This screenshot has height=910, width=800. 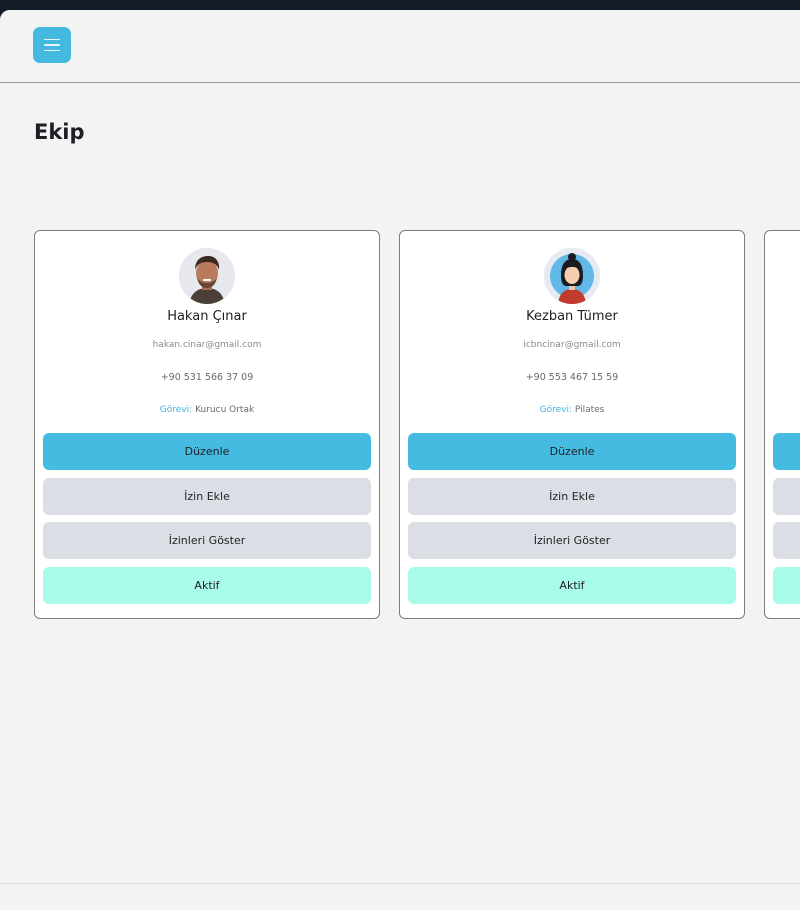 I want to click on hamburger-menu-icon, so click(x=52, y=45).